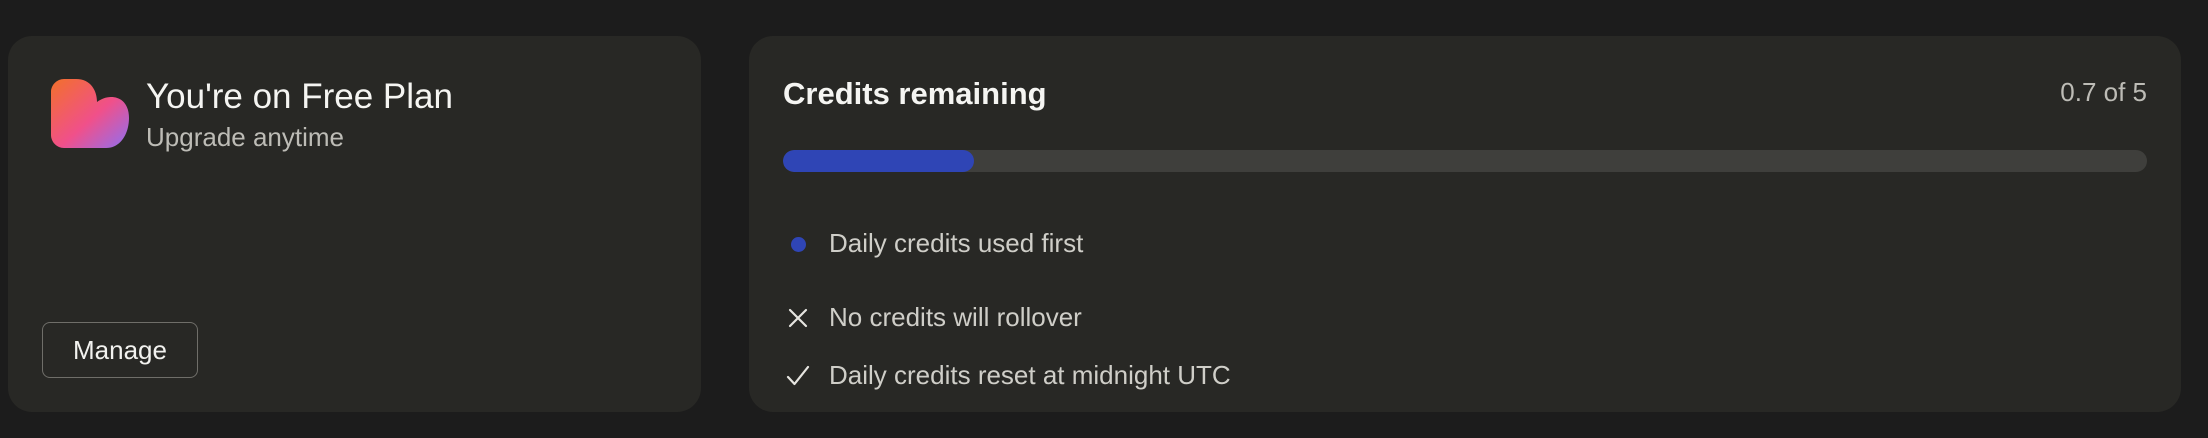 This screenshot has width=2208, height=438. What do you see at coordinates (955, 317) in the screenshot?
I see `feature-text: No credits will rollover` at bounding box center [955, 317].